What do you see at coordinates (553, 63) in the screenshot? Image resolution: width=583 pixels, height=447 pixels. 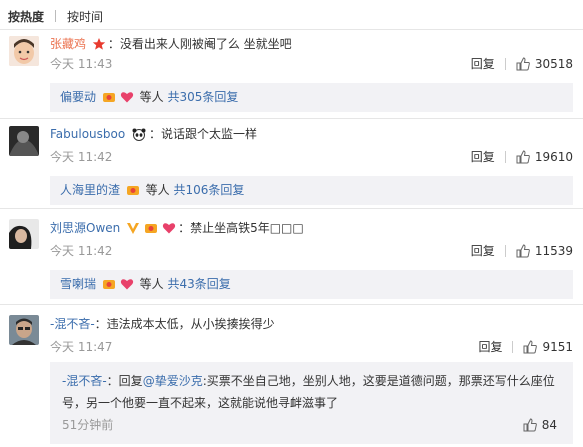 I see `like-count: 30518` at bounding box center [553, 63].